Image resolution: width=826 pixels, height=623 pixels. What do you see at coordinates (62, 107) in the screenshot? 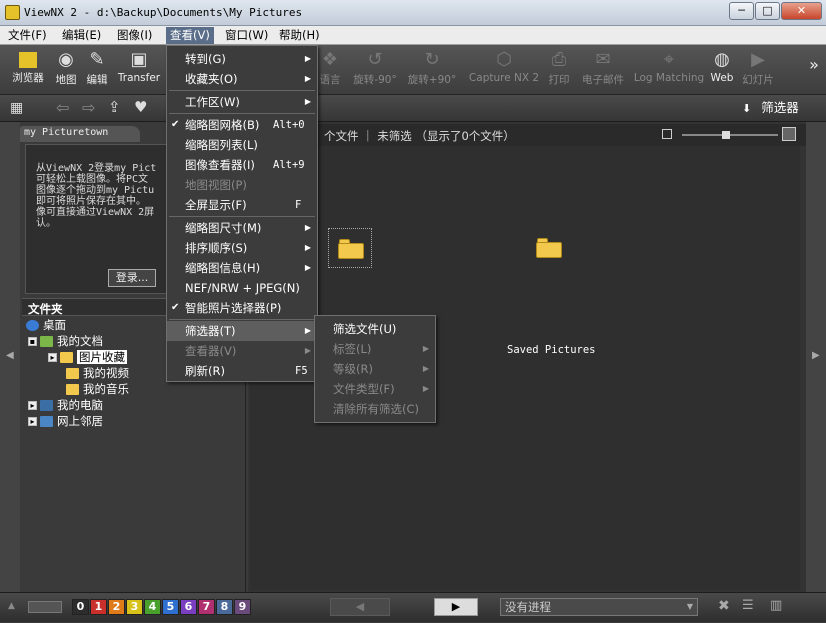
I see `back-arrow-icon: ⇦` at bounding box center [62, 107].